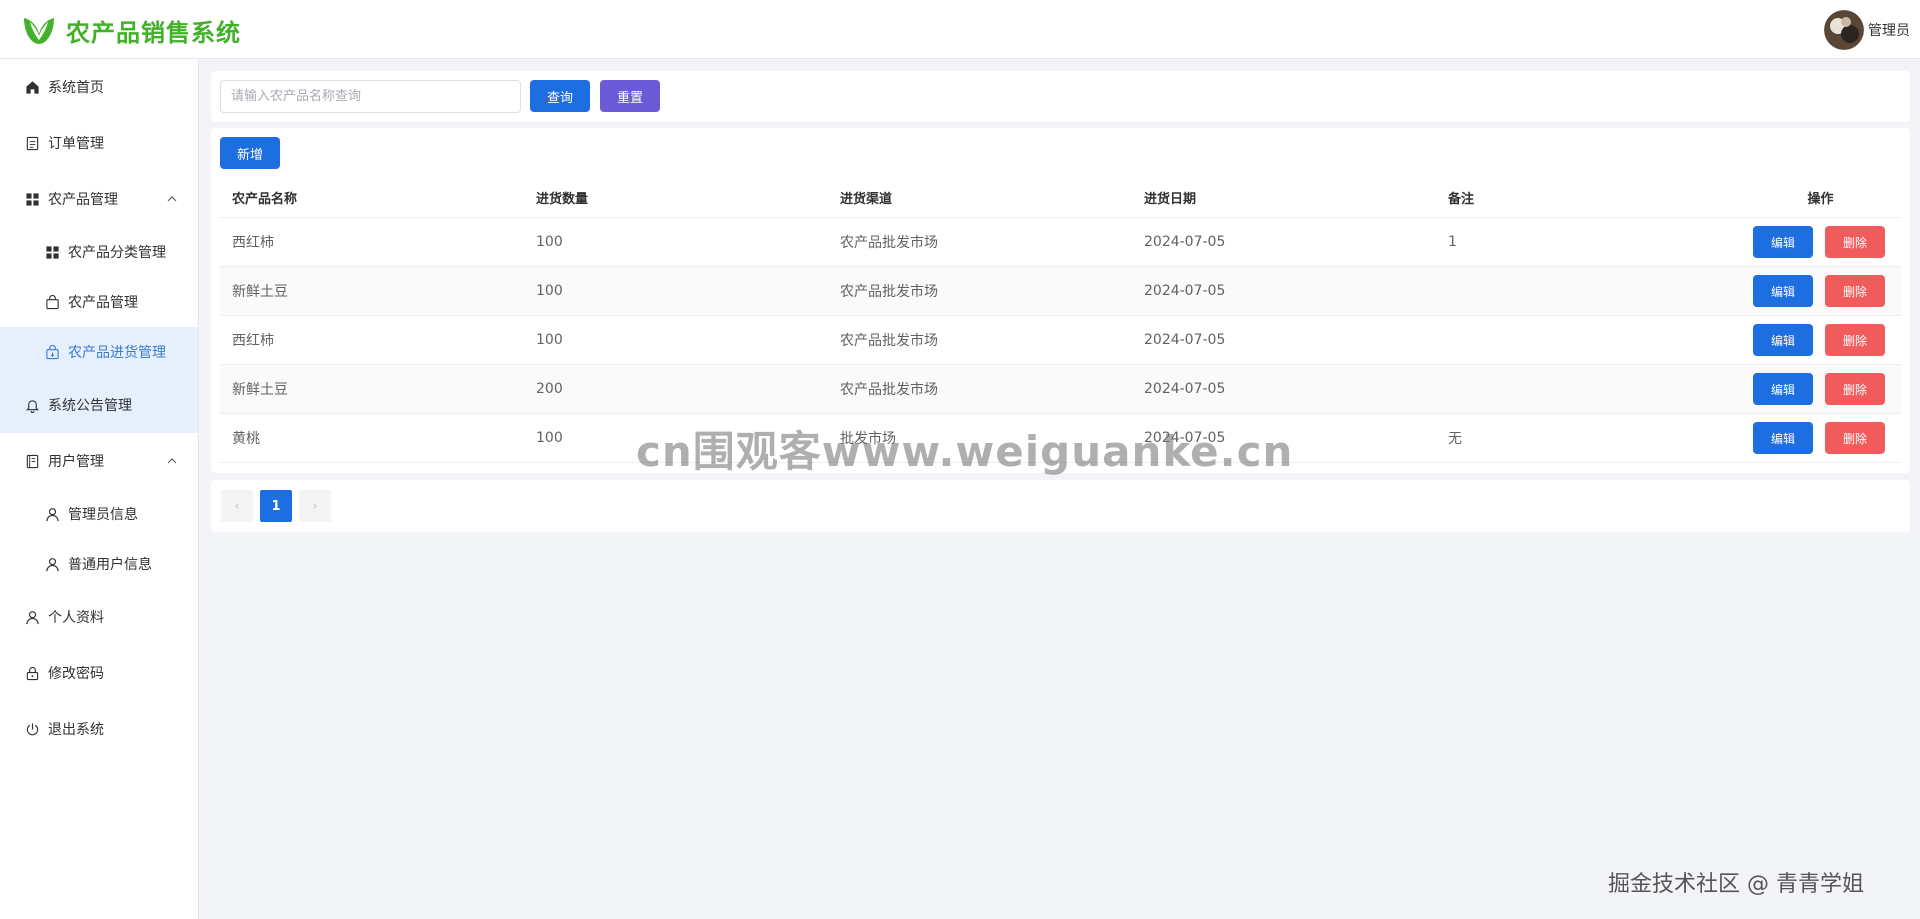  I want to click on cell-note: 无, so click(1455, 439).